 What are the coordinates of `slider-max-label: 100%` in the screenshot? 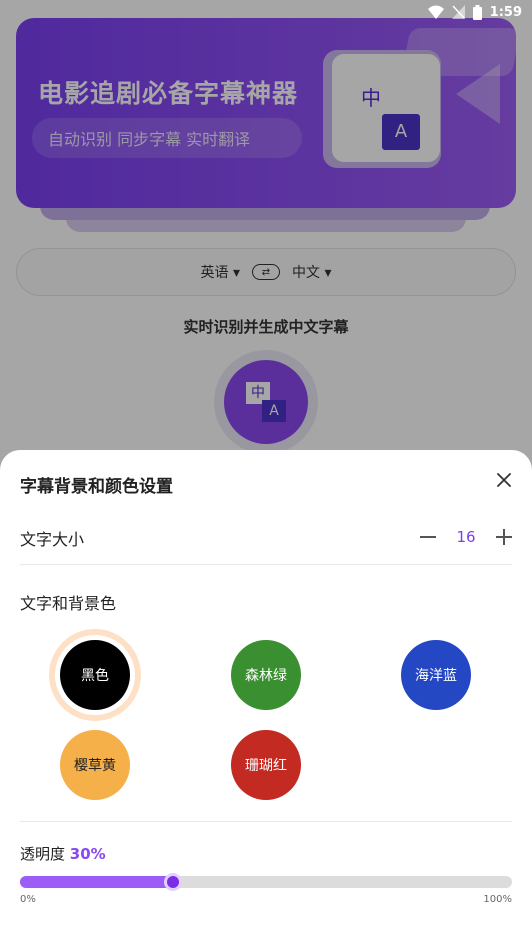 It's located at (497, 899).